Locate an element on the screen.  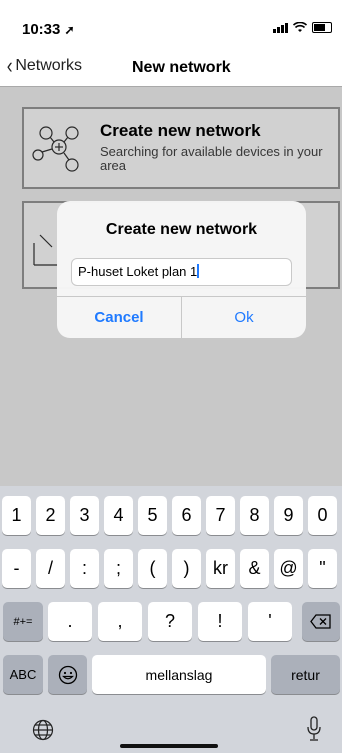
key: 9 is located at coordinates (288, 515).